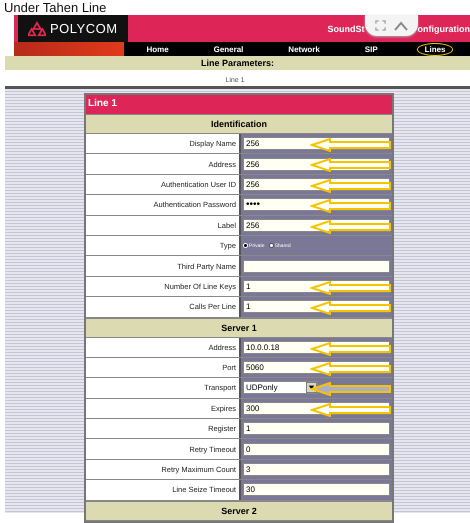  I want to click on page-title: Line Parameters:, so click(237, 63).